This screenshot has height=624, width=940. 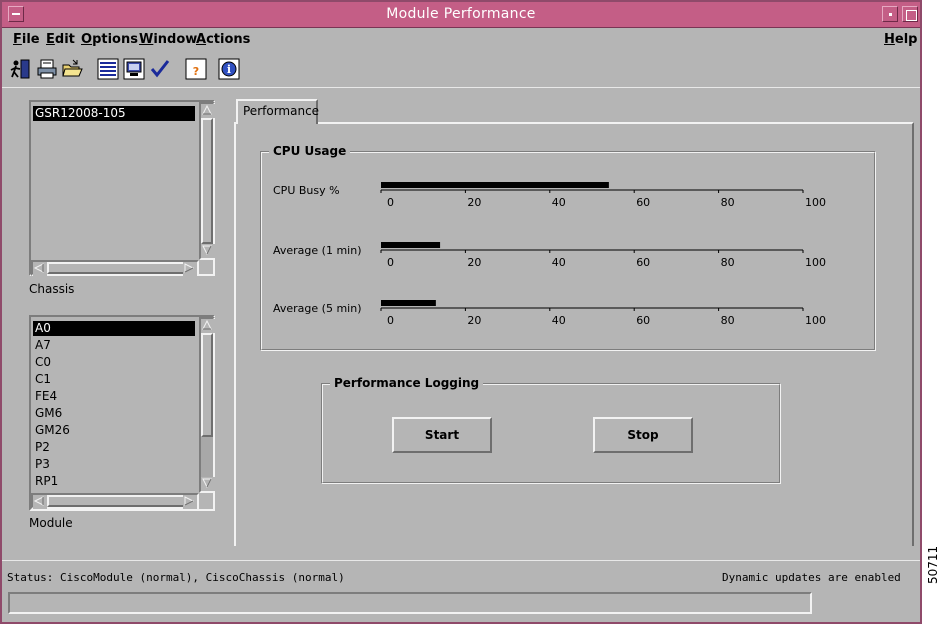 What do you see at coordinates (72, 69) in the screenshot?
I see `open-folder-icon` at bounding box center [72, 69].